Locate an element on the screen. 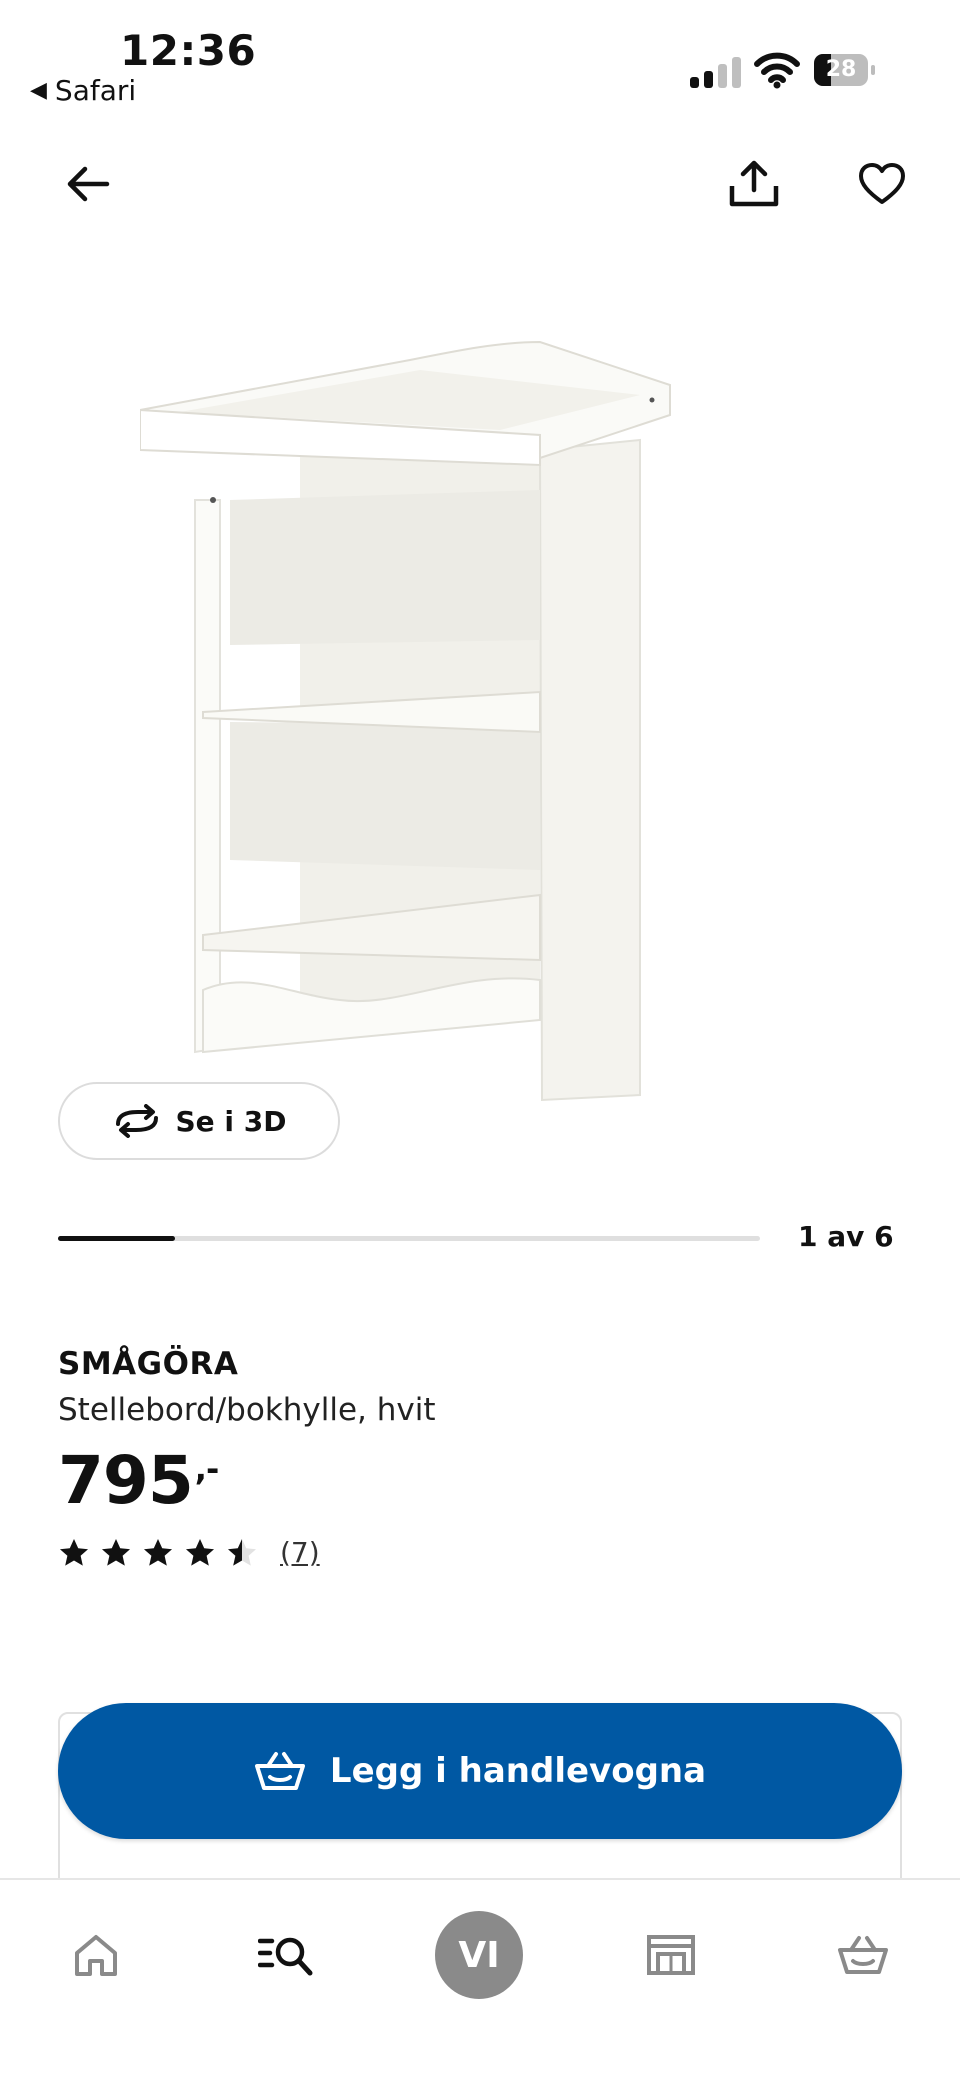  add-to-cart-label: Legg i handlevogna is located at coordinates (518, 1771).